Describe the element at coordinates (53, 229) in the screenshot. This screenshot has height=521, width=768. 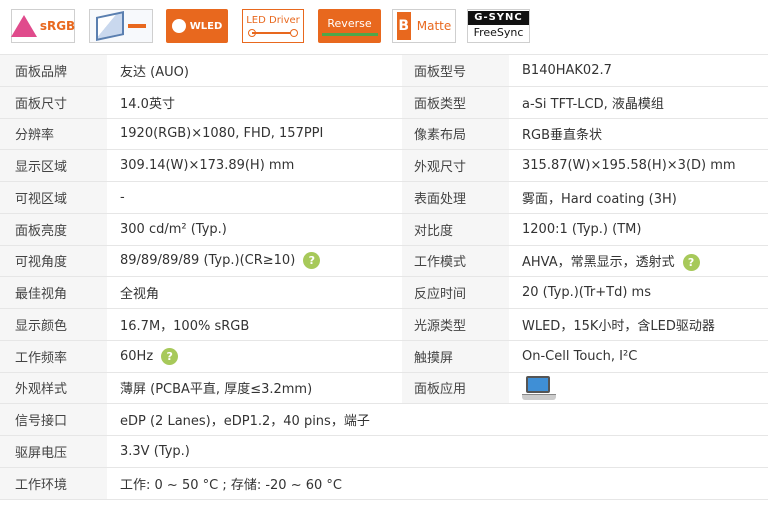
I see `spec-label: 面板亮度` at that location.